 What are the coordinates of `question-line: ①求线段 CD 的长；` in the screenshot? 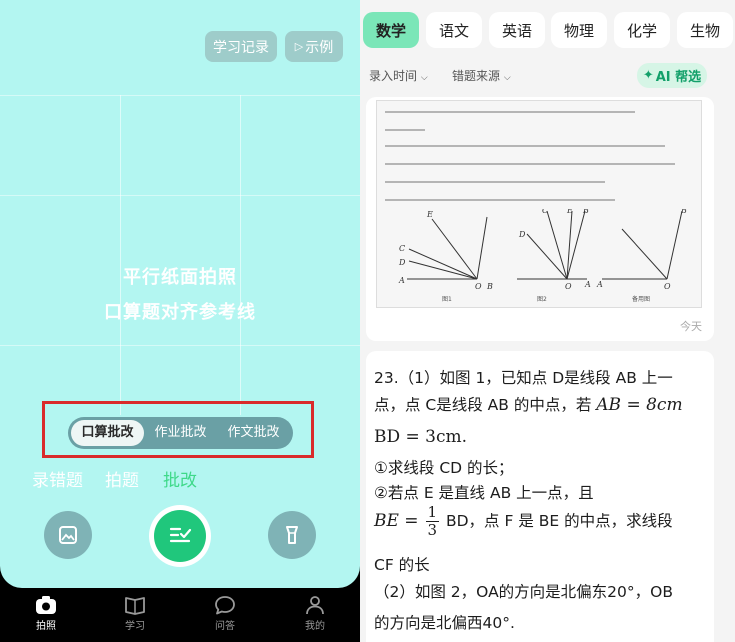 It's located at (444, 468).